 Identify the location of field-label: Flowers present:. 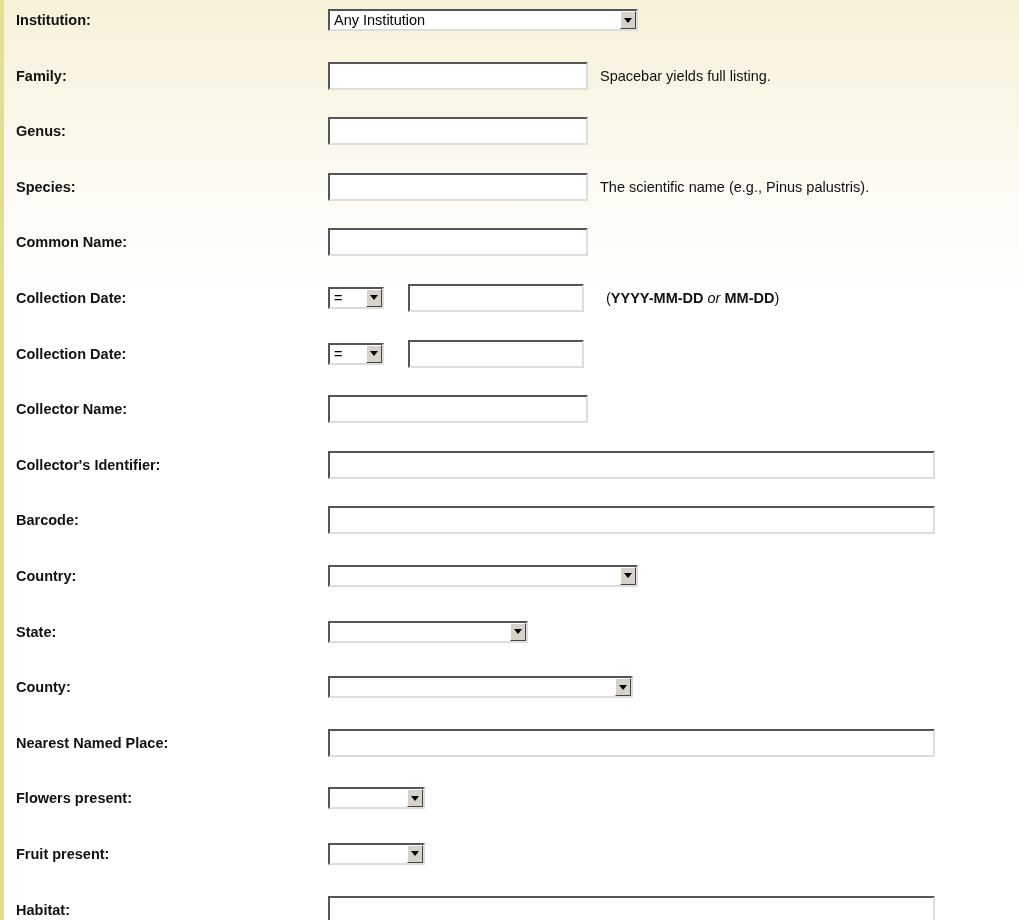
(74, 799).